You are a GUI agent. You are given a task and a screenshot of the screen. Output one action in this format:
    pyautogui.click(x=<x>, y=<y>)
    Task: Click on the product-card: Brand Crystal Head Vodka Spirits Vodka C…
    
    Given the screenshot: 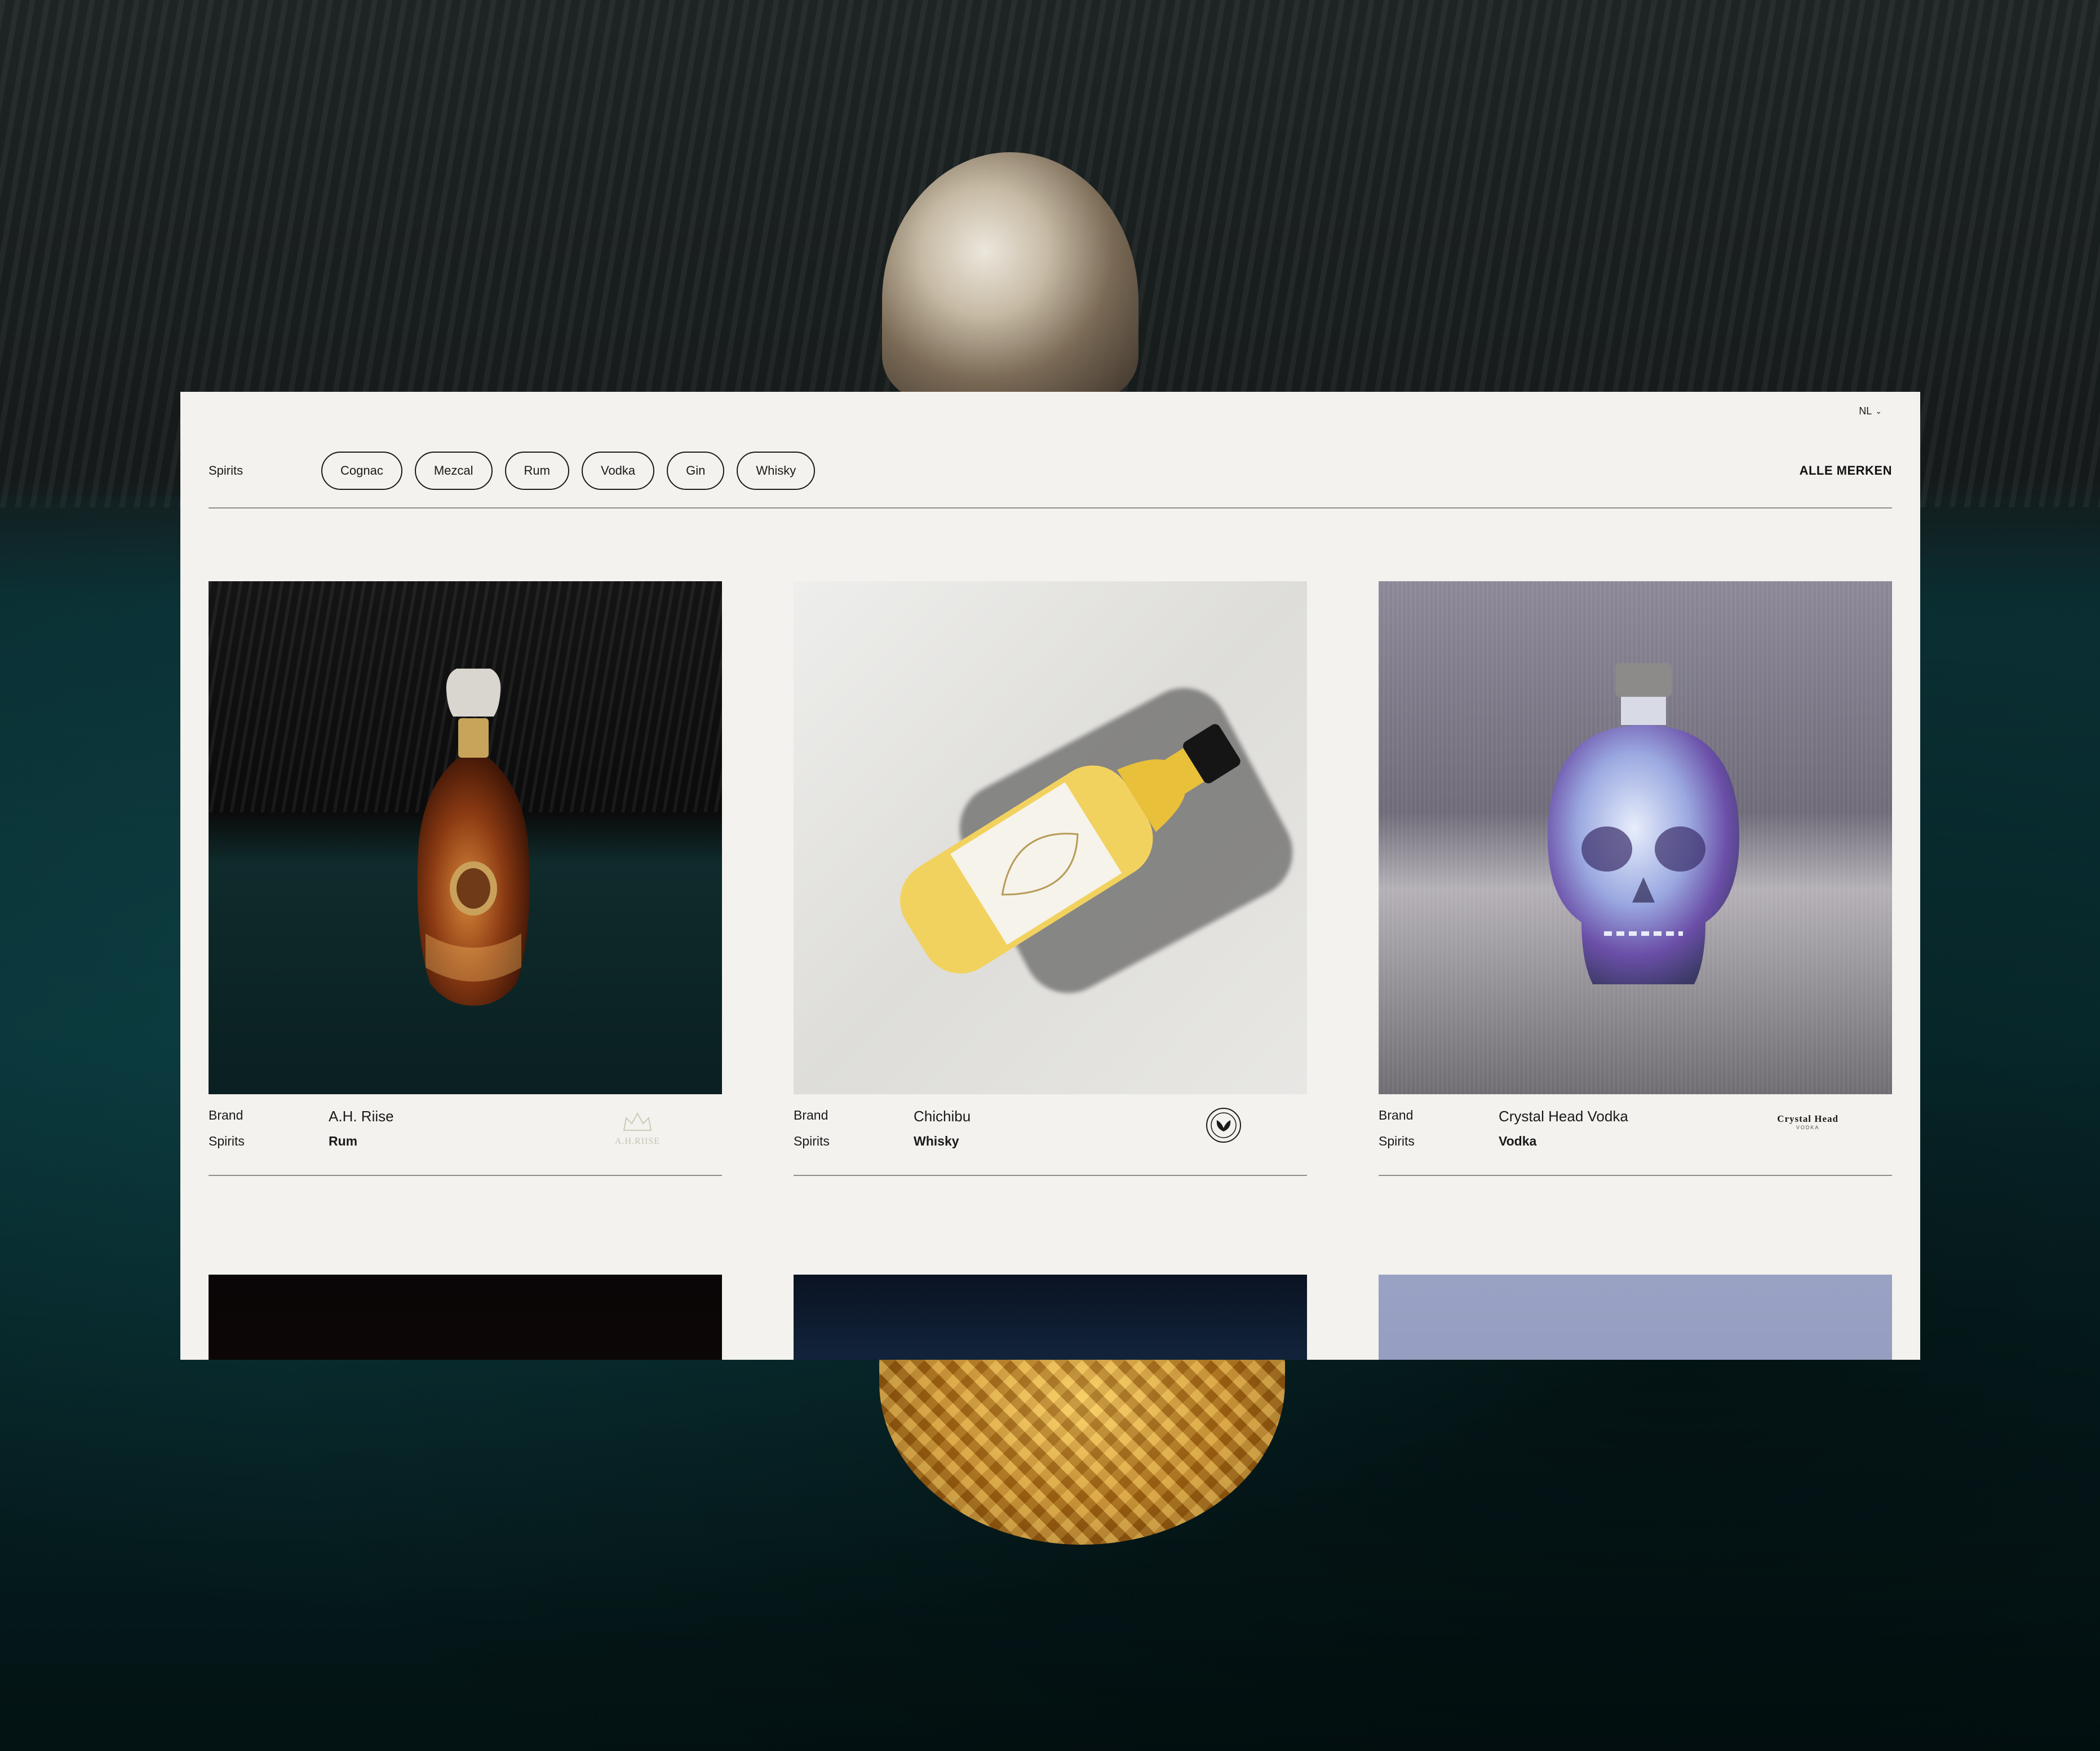 What is the action you would take?
    pyautogui.click(x=1635, y=878)
    